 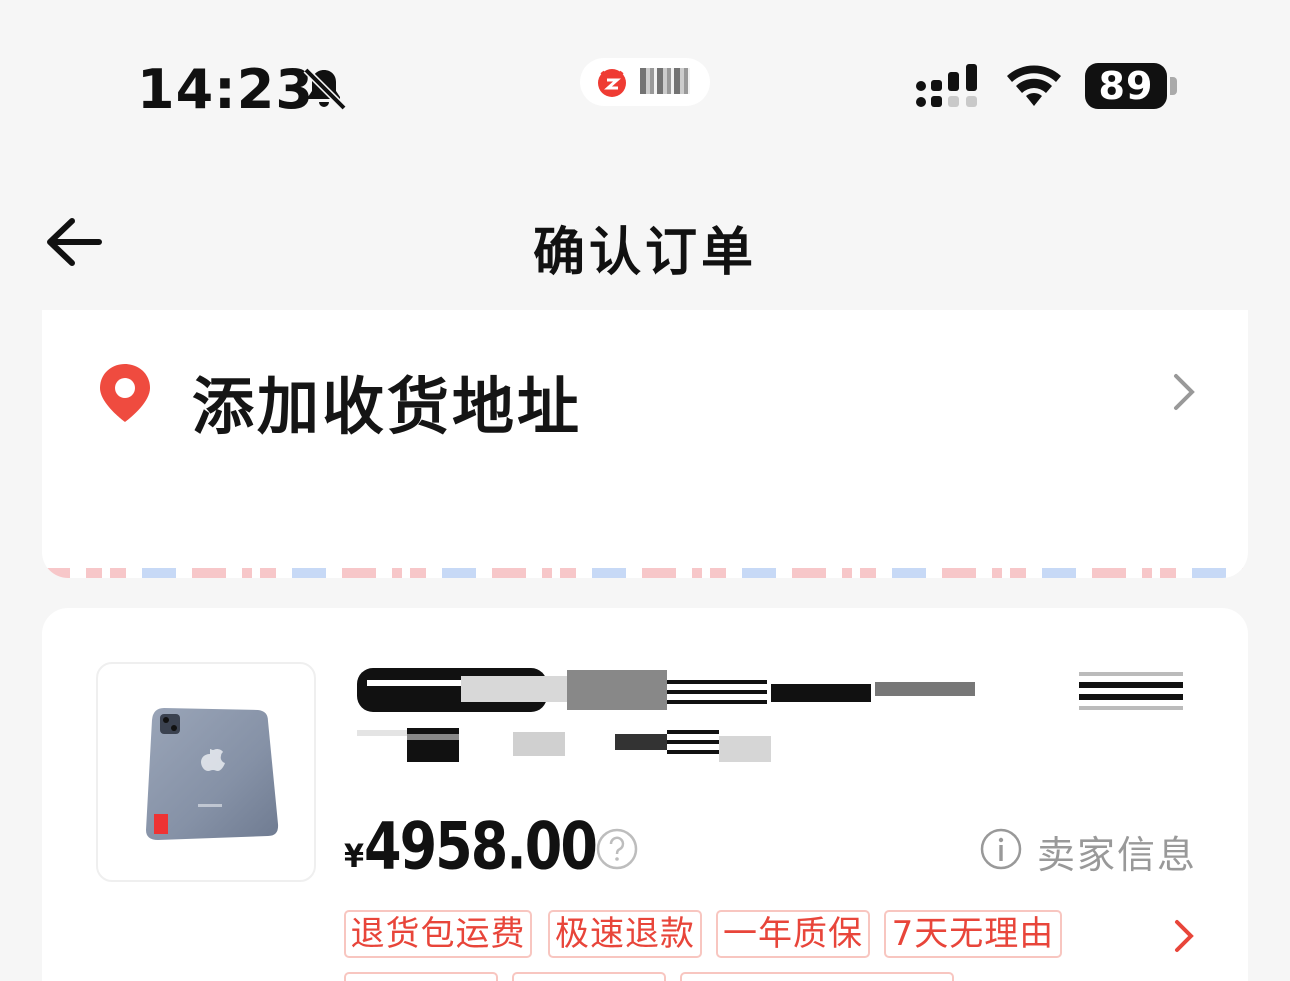 What do you see at coordinates (612, 83) in the screenshot?
I see `app-icon` at bounding box center [612, 83].